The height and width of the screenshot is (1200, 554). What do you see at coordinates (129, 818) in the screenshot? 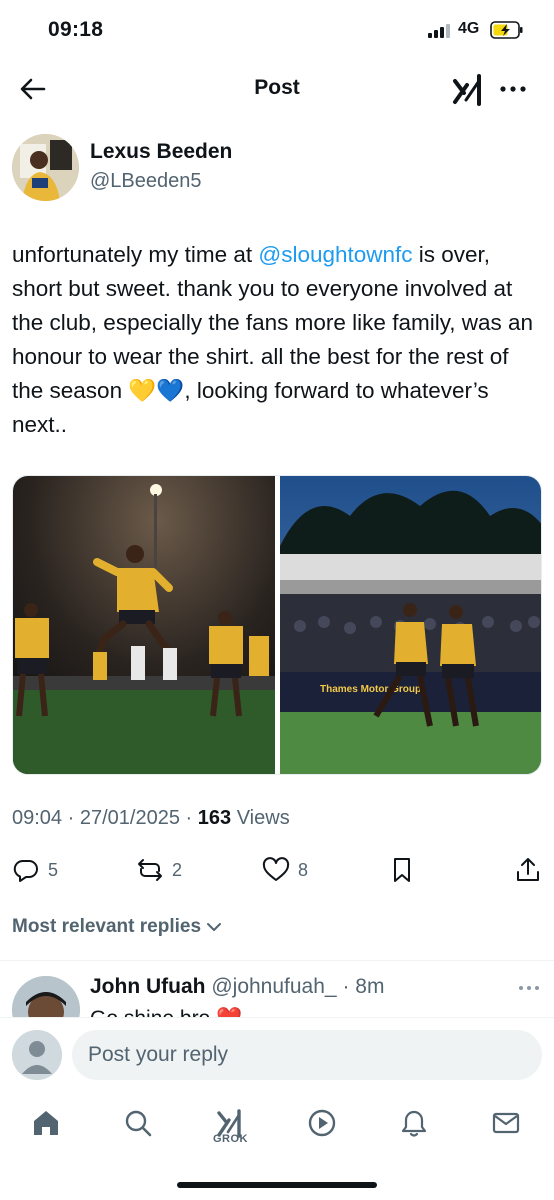
I see `post-date: 27/01/2025` at bounding box center [129, 818].